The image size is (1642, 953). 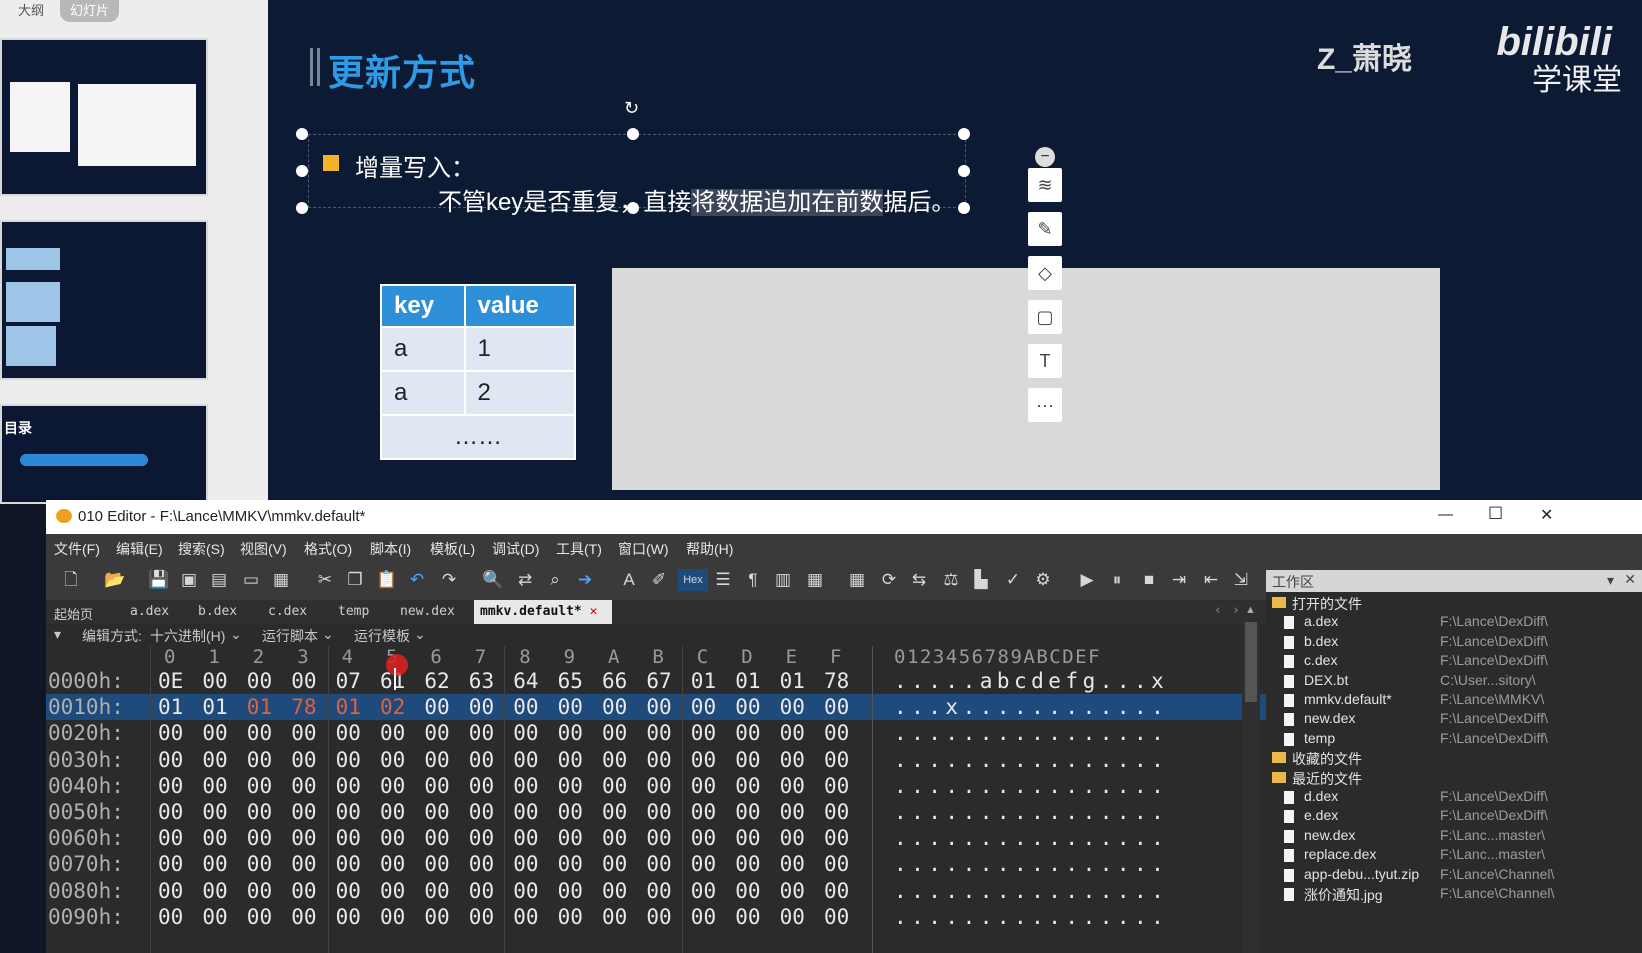 I want to click on scroll-up-icon: ▲, so click(x=1250, y=610).